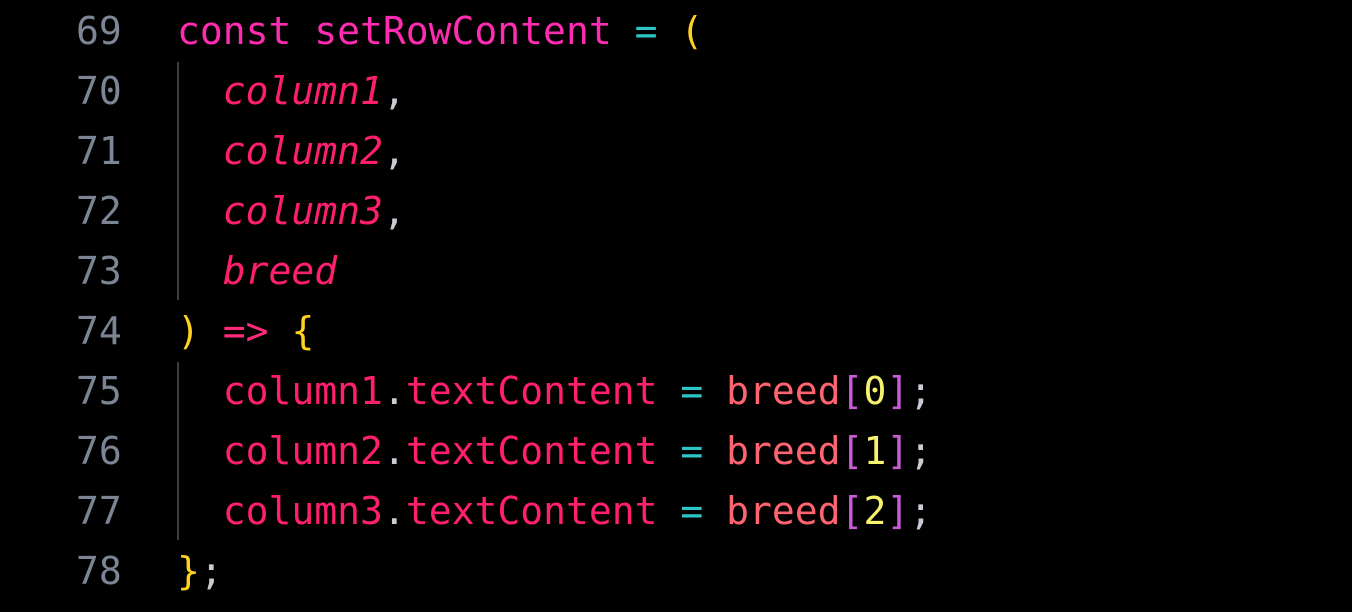  What do you see at coordinates (99, 31) in the screenshot?
I see `line-number: 69` at bounding box center [99, 31].